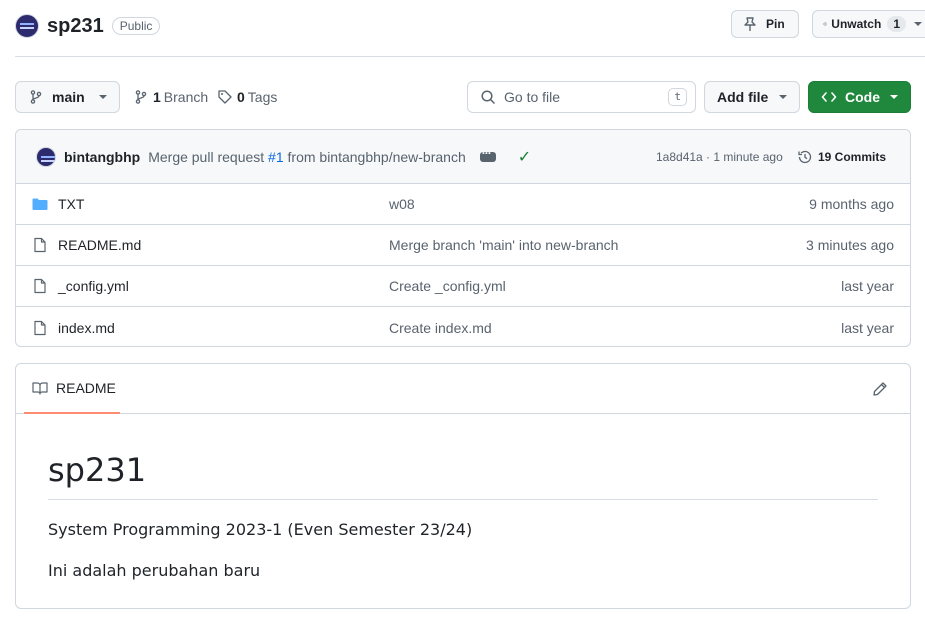 The image size is (925, 617). What do you see at coordinates (503, 245) in the screenshot?
I see `file-commit-message: Merge branch 'main' into new-branch` at bounding box center [503, 245].